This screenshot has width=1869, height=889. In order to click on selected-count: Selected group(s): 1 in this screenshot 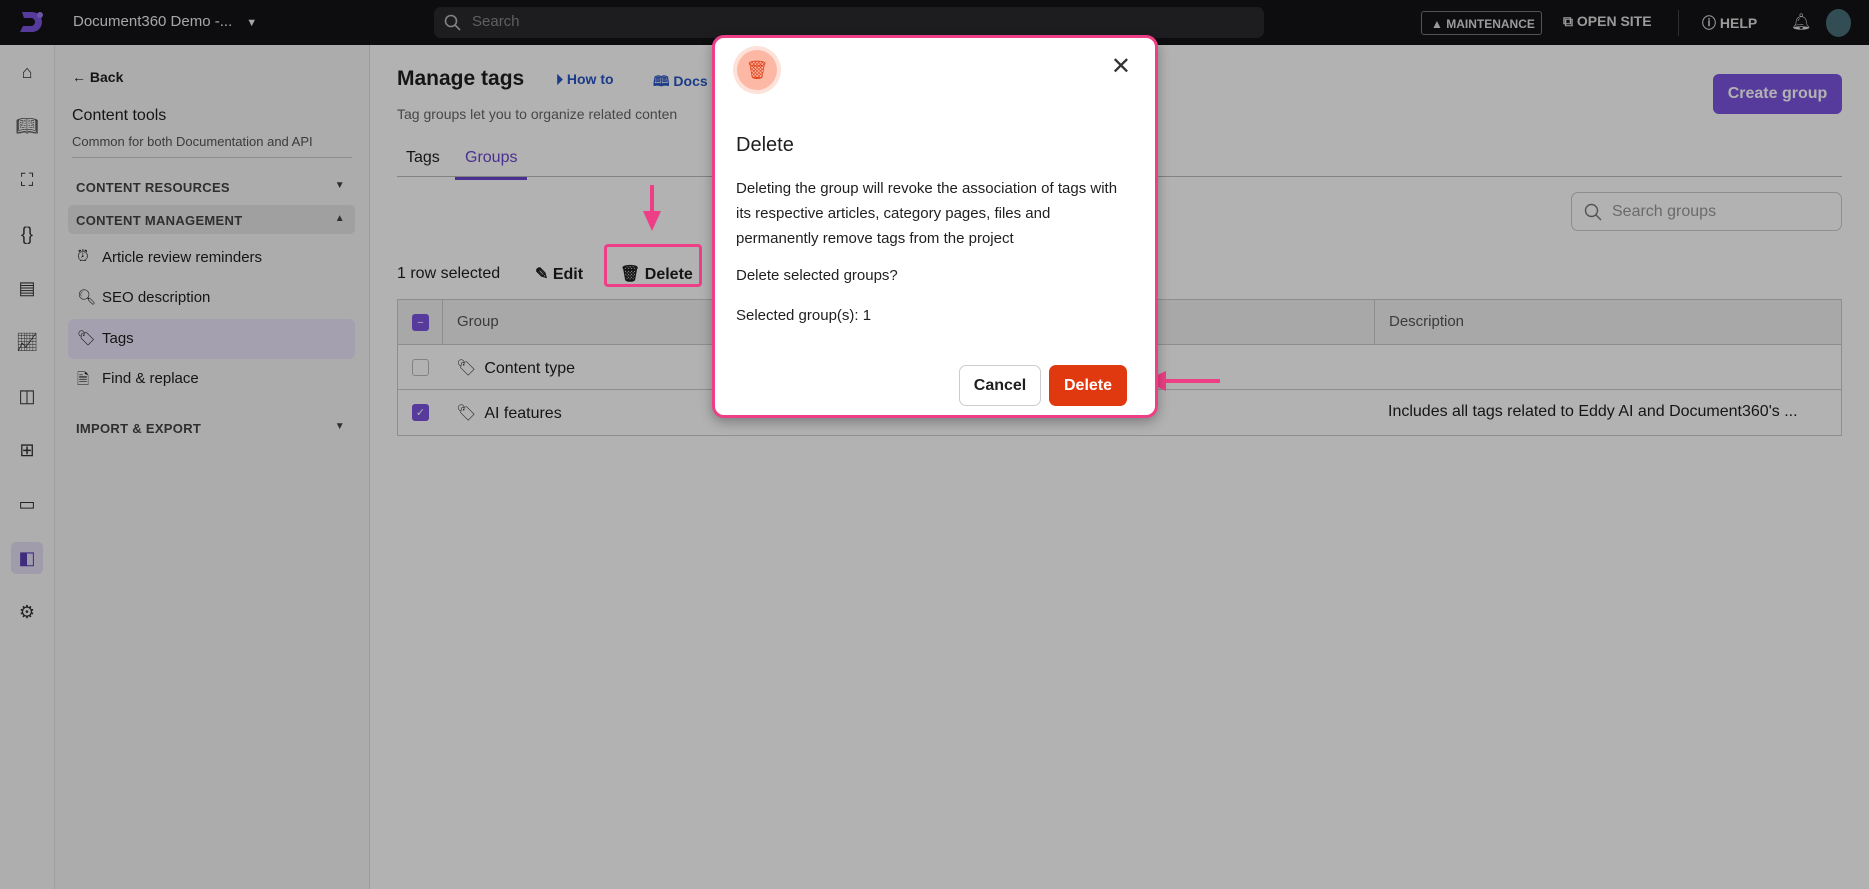, I will do `click(804, 315)`.